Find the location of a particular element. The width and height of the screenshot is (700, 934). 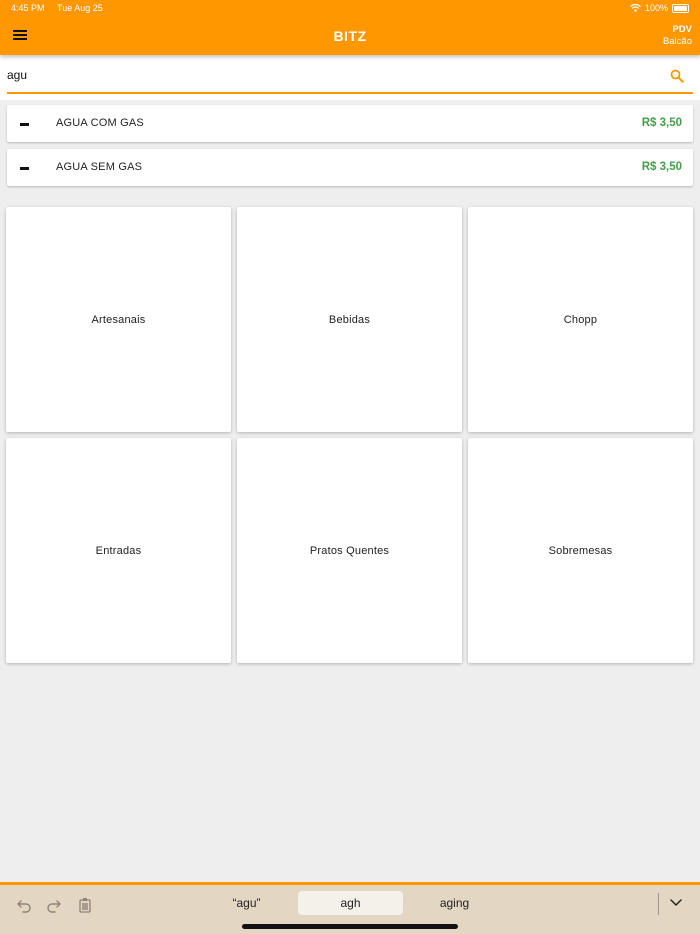

battery-percent: 100% is located at coordinates (656, 8).